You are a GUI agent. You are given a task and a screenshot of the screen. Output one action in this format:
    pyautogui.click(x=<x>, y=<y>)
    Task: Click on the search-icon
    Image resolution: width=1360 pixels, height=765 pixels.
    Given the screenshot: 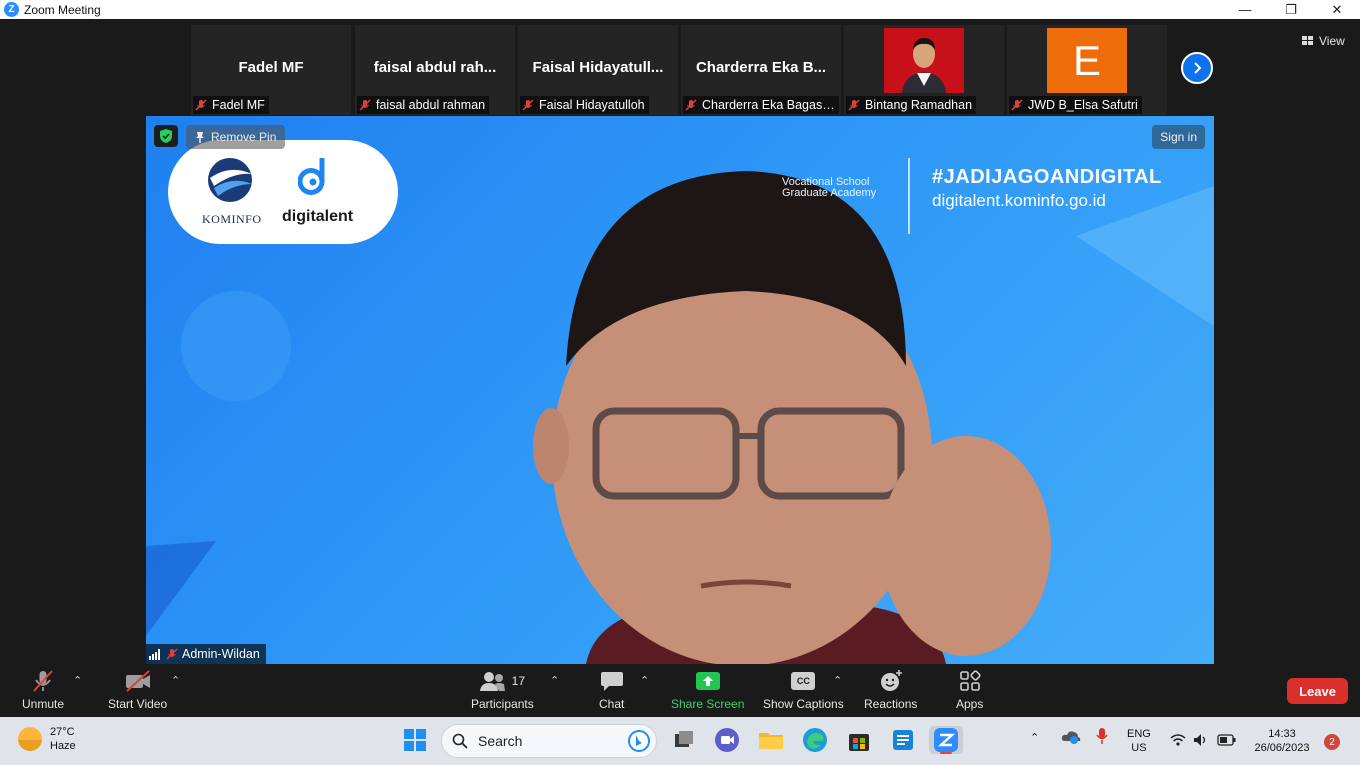 What is the action you would take?
    pyautogui.click(x=460, y=741)
    